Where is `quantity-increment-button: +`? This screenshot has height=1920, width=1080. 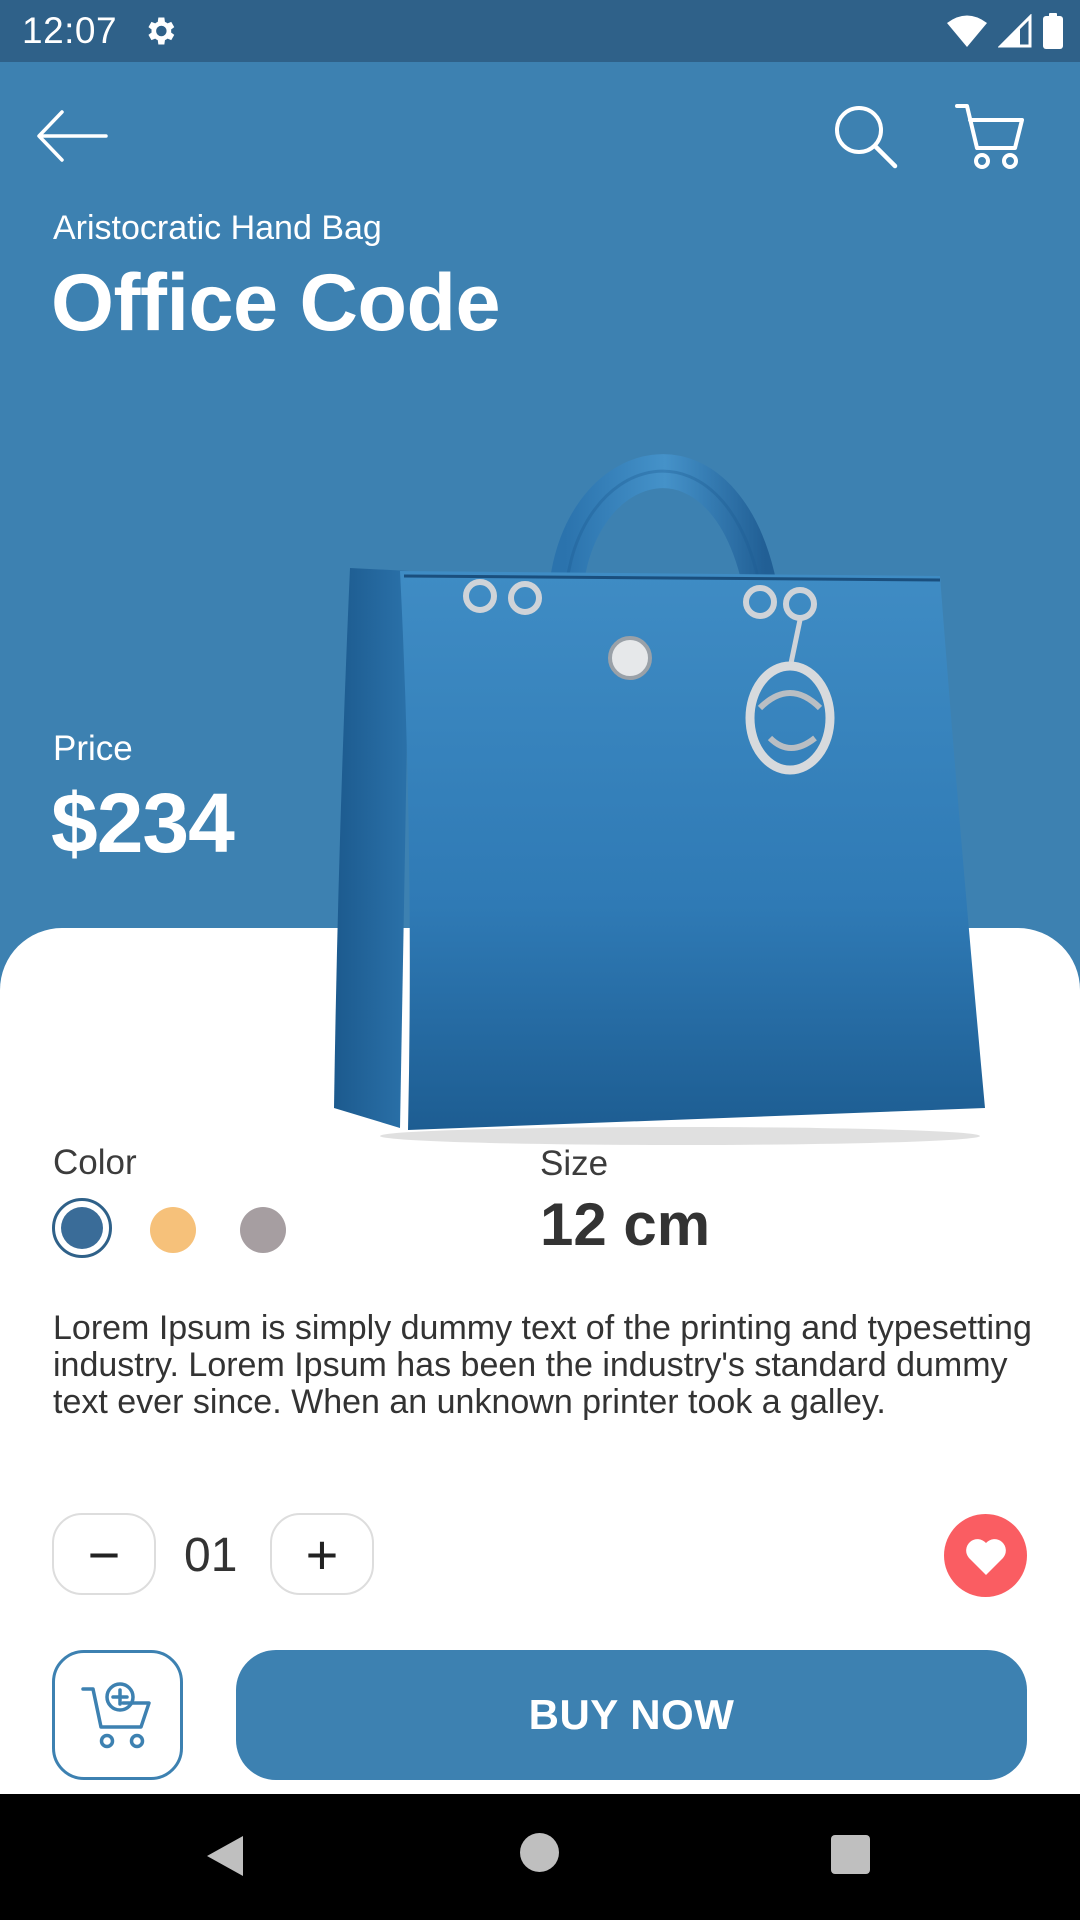 quantity-increment-button: + is located at coordinates (322, 1554).